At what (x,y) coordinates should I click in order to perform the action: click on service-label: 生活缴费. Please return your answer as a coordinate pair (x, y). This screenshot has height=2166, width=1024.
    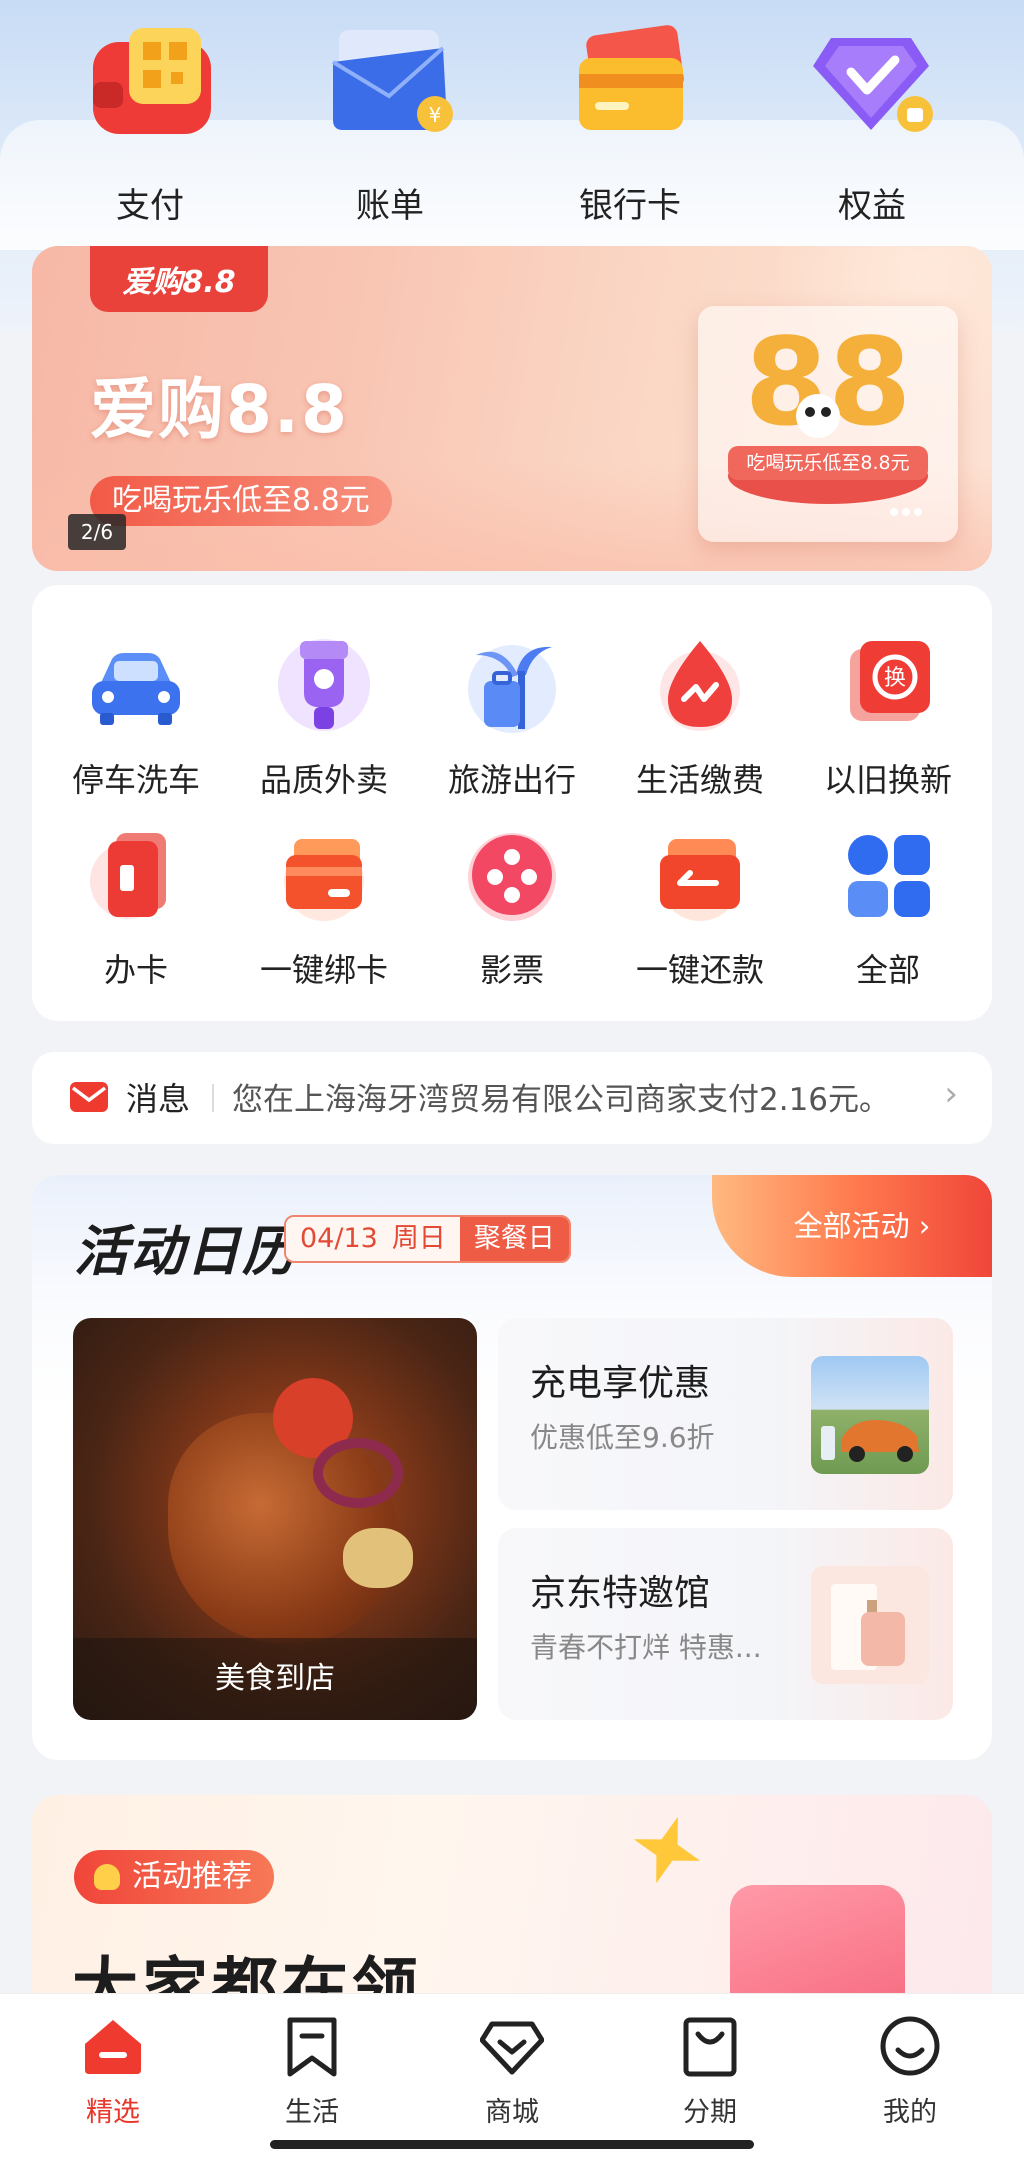
    Looking at the image, I should click on (699, 780).